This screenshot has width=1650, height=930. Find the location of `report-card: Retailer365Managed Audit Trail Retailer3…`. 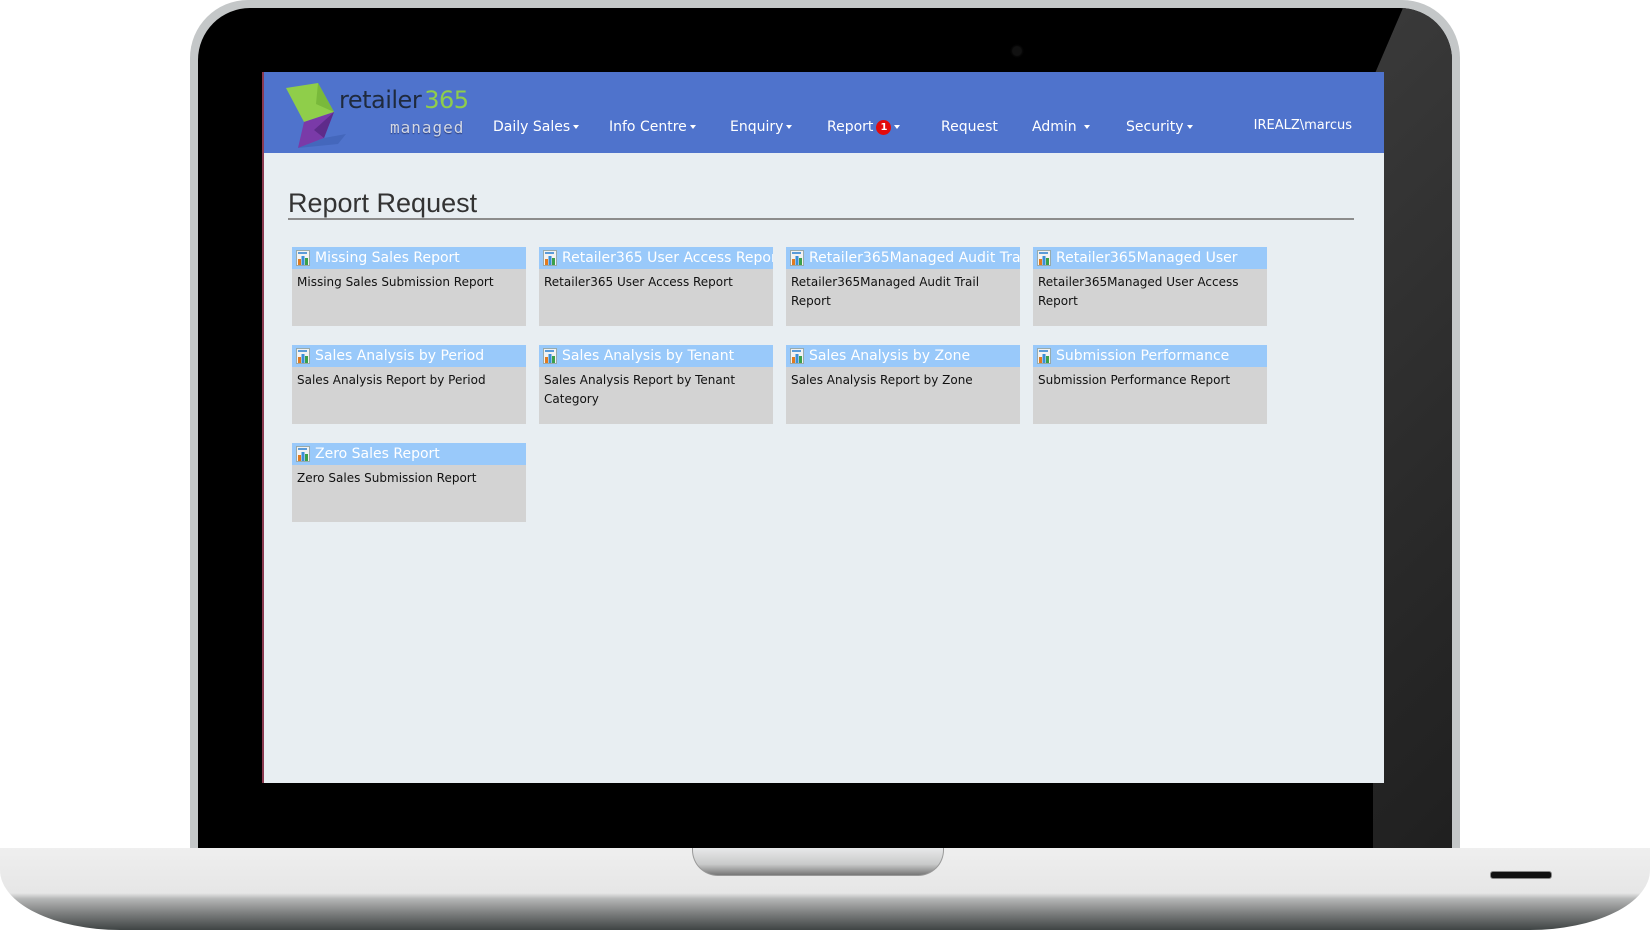

report-card: Retailer365Managed Audit Trail Retailer3… is located at coordinates (903, 286).